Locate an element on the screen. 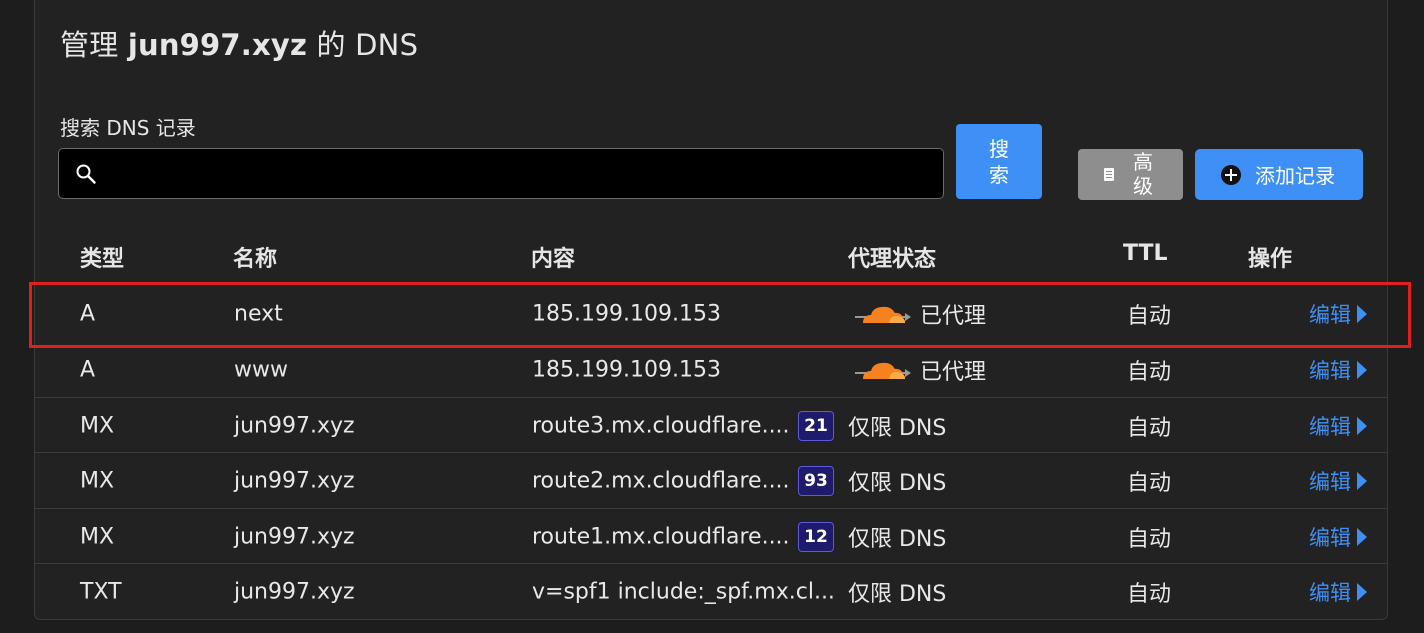  table-row: Anext 185.199.109.153 已代理 自动 编辑 is located at coordinates (711, 313).